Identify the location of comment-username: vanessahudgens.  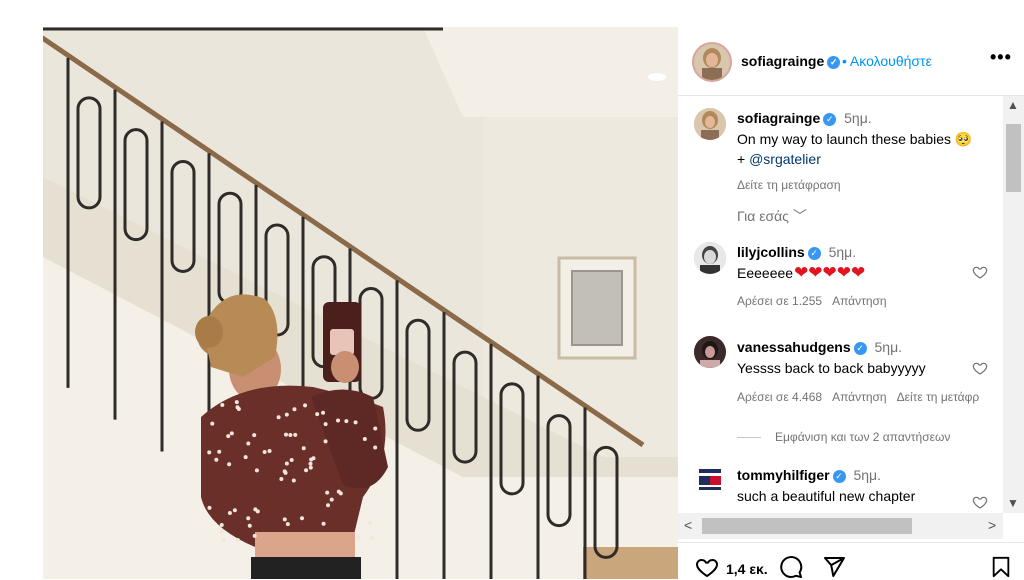
(794, 347).